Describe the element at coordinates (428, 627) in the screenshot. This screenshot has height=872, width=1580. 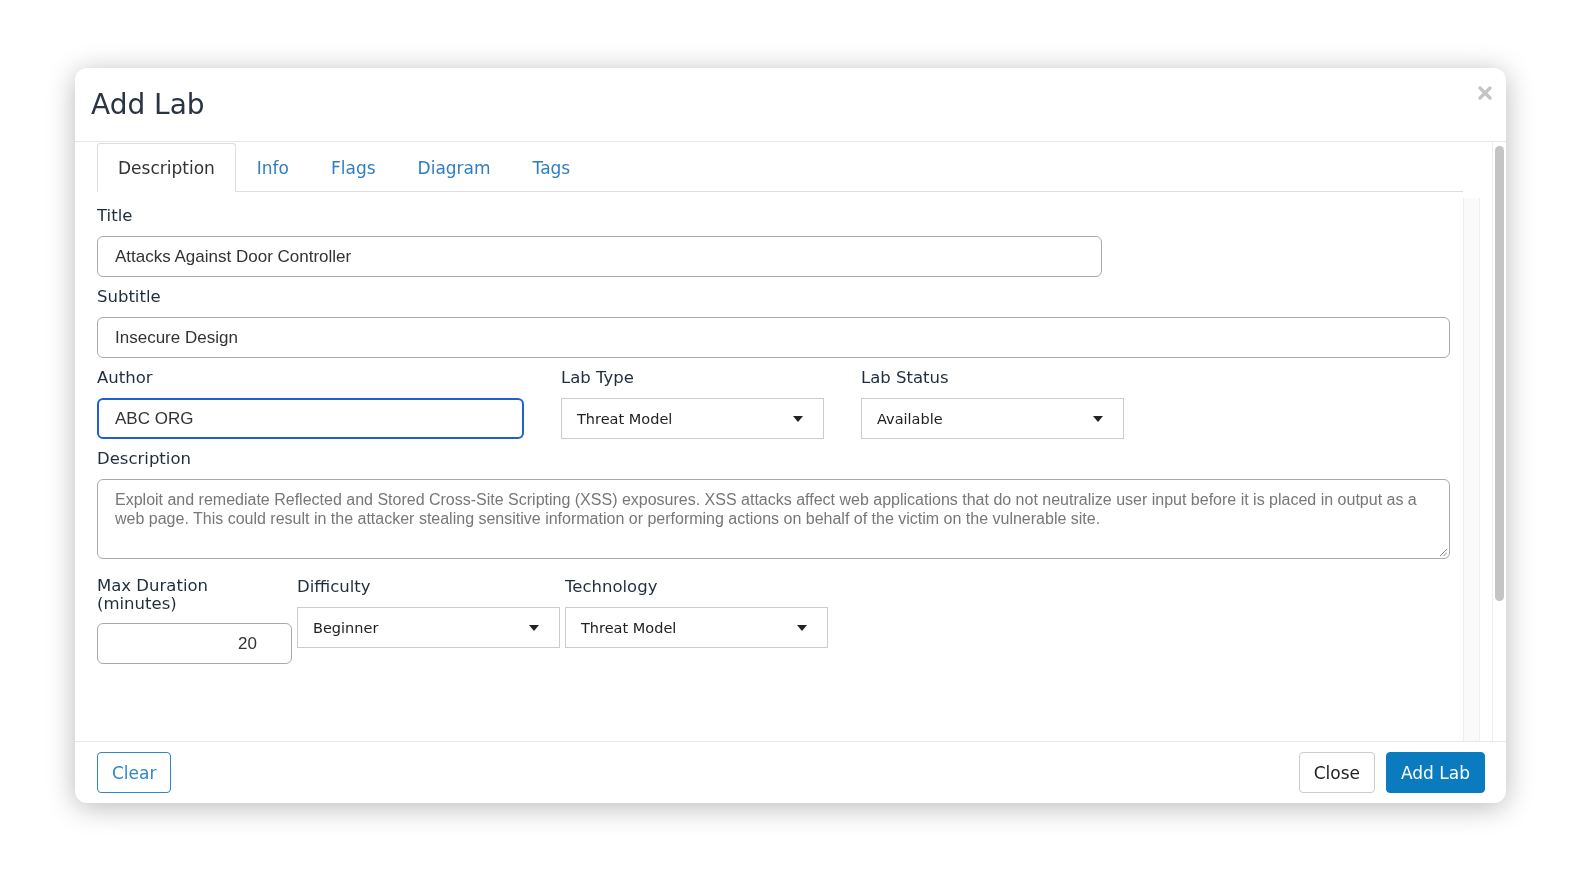
I see `dropdown: Beginner` at that location.